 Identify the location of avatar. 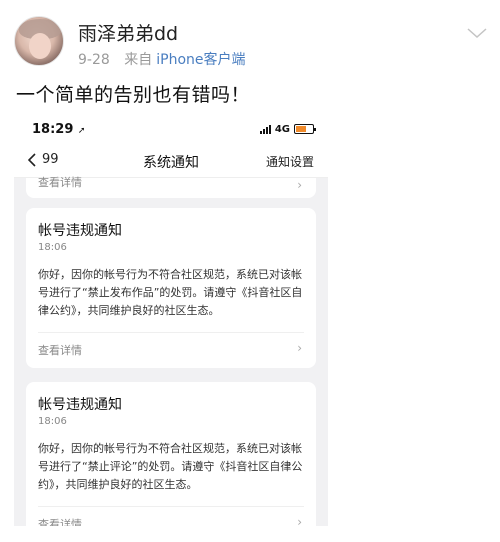
(39, 41).